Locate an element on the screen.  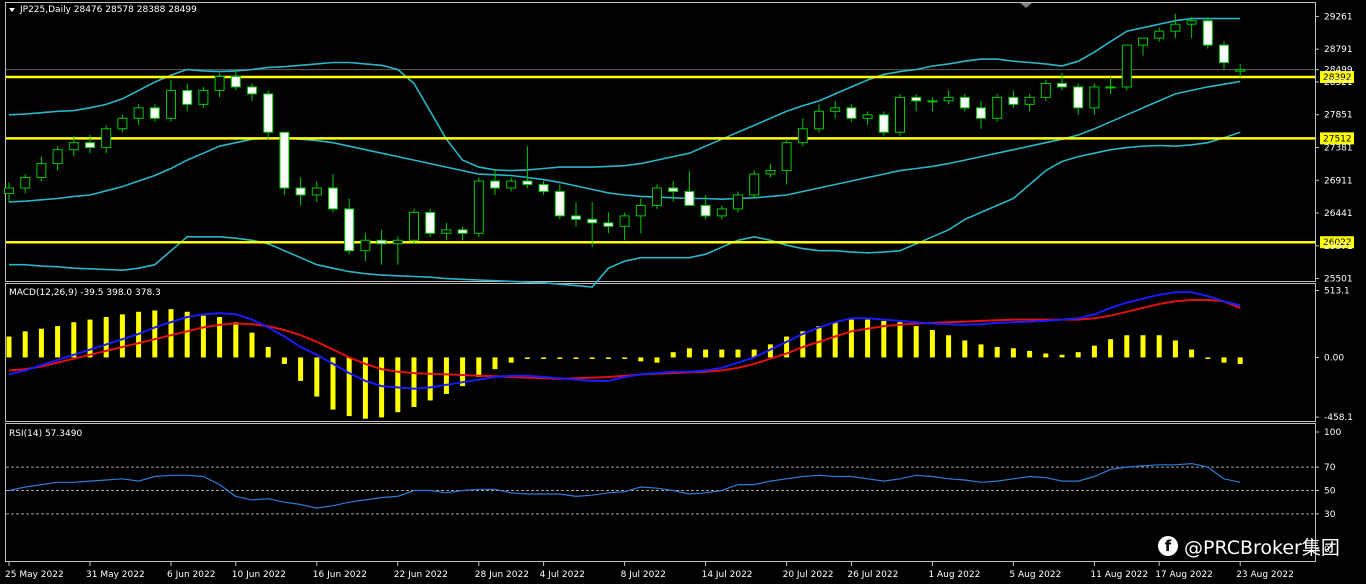
price-tick-label: 26911 is located at coordinates (1338, 181).